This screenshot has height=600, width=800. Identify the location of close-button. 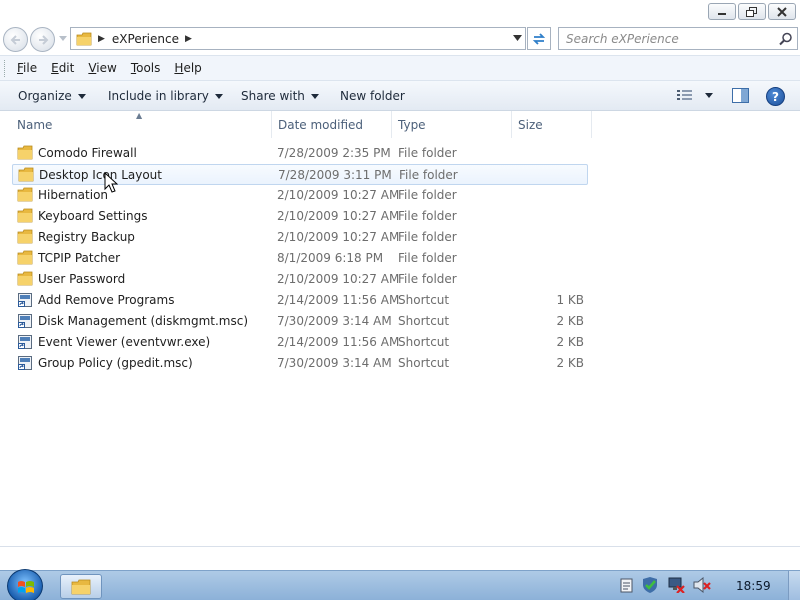
(782, 11).